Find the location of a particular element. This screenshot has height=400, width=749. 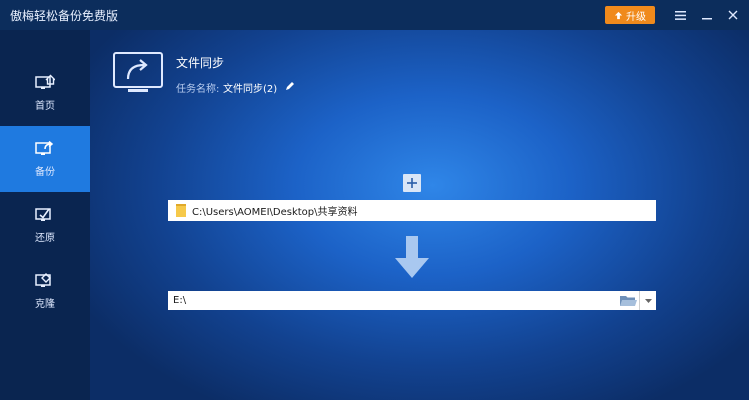

destination-path-field: E:\ is located at coordinates (412, 300).